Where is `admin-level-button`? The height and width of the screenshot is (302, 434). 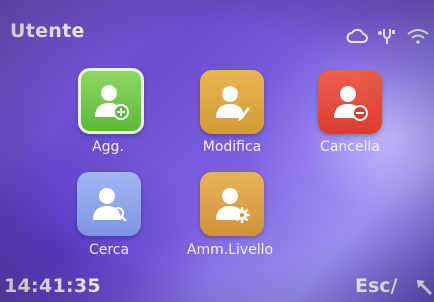
admin-level-button is located at coordinates (232, 204).